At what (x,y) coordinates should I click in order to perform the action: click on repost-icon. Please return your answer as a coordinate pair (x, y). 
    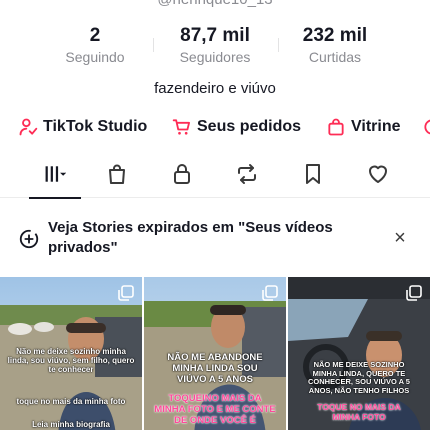
    Looking at the image, I should click on (247, 174).